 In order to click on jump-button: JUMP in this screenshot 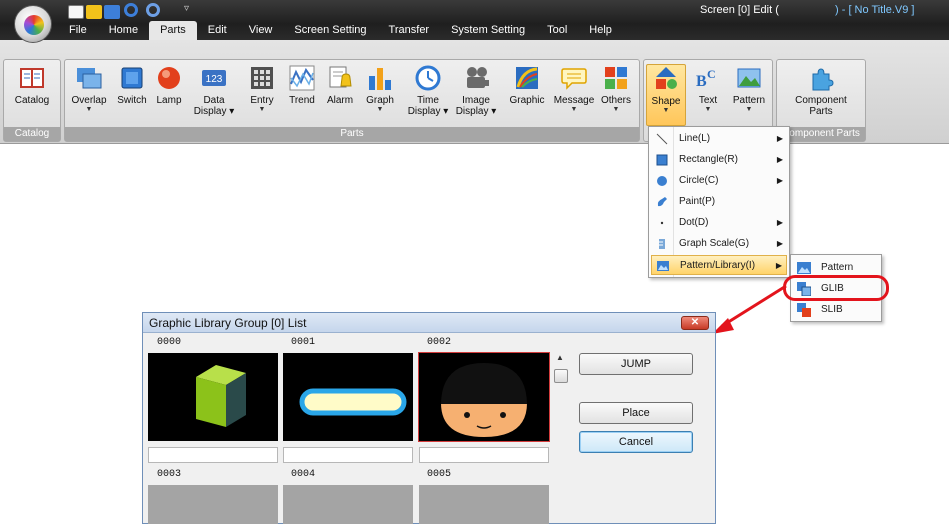, I will do `click(636, 364)`.